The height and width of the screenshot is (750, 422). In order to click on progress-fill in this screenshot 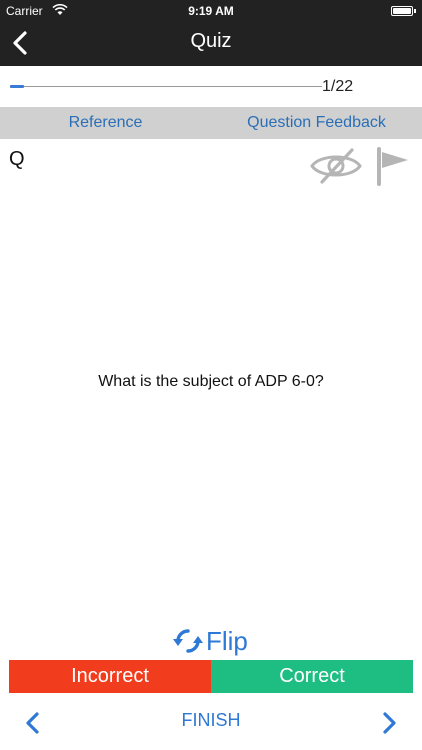, I will do `click(17, 86)`.